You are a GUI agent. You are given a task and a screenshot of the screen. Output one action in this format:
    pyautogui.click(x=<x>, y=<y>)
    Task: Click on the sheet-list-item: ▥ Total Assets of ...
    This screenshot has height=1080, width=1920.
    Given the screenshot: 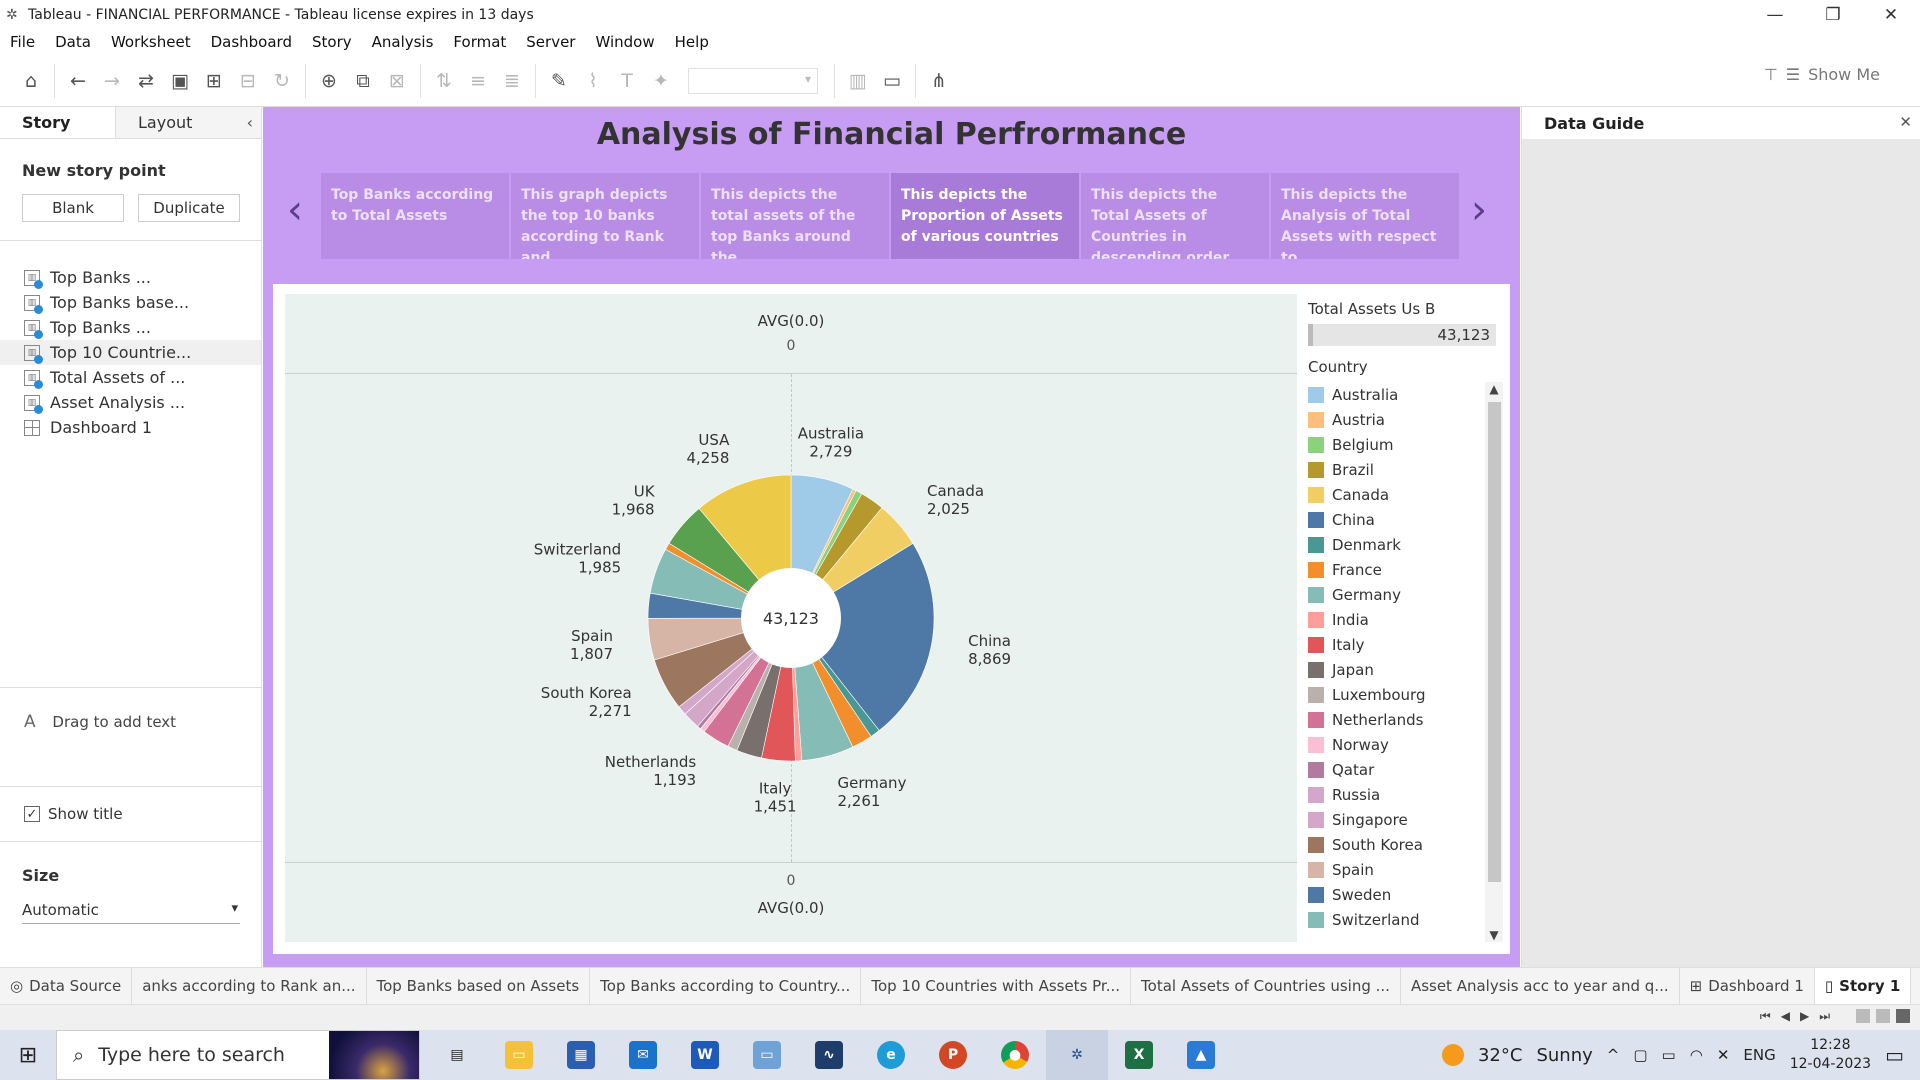 What is the action you would take?
    pyautogui.click(x=130, y=377)
    